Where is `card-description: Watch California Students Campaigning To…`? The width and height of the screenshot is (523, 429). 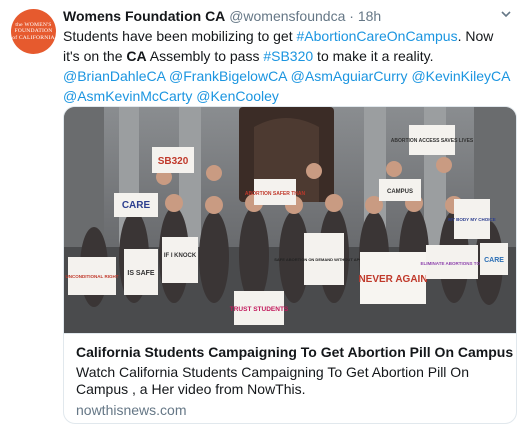 card-description: Watch California Students Campaigning To… is located at coordinates (272, 380).